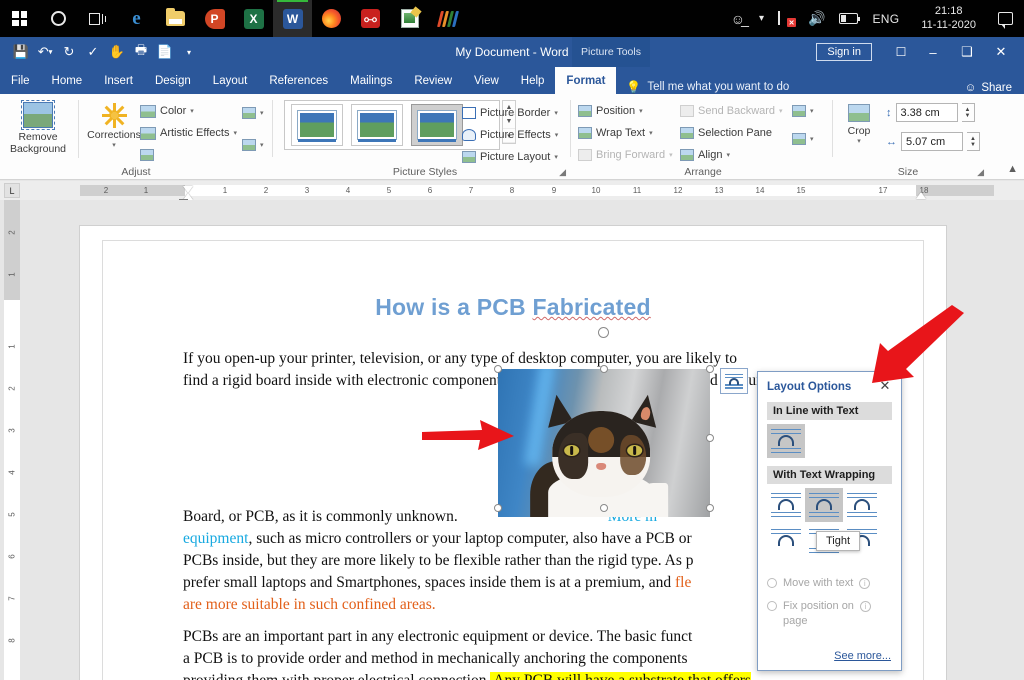 This screenshot has height=680, width=1024. I want to click on group-objects-button: ▾, so click(803, 111).